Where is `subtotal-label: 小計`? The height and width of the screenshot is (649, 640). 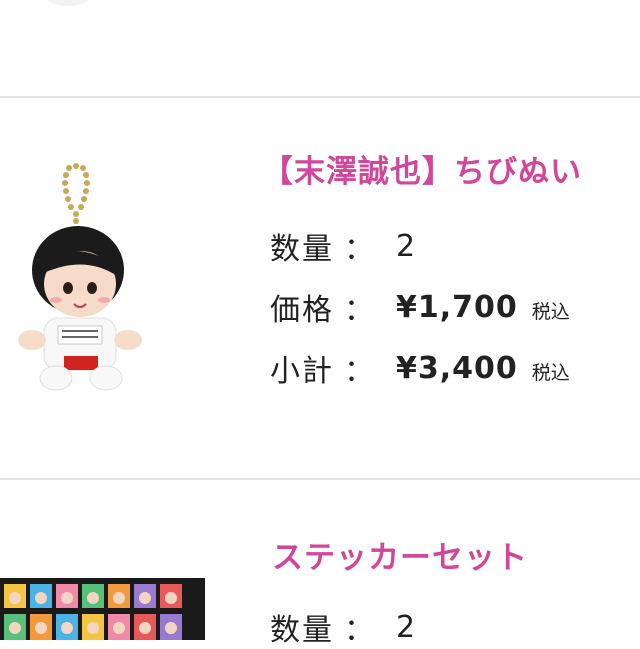 subtotal-label: 小計 is located at coordinates (302, 371).